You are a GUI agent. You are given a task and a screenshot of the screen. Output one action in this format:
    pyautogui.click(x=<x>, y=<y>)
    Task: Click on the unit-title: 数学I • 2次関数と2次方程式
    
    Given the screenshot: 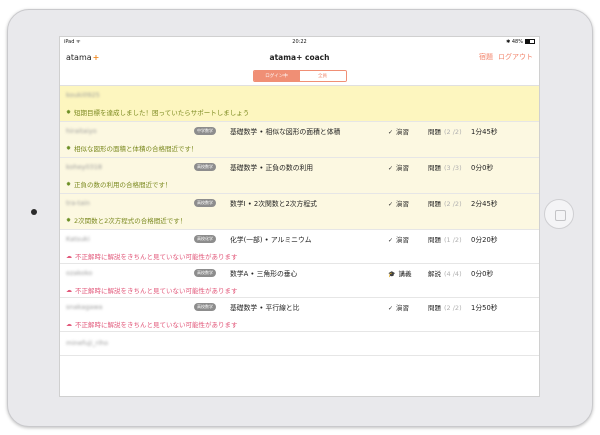 What is the action you would take?
    pyautogui.click(x=273, y=204)
    